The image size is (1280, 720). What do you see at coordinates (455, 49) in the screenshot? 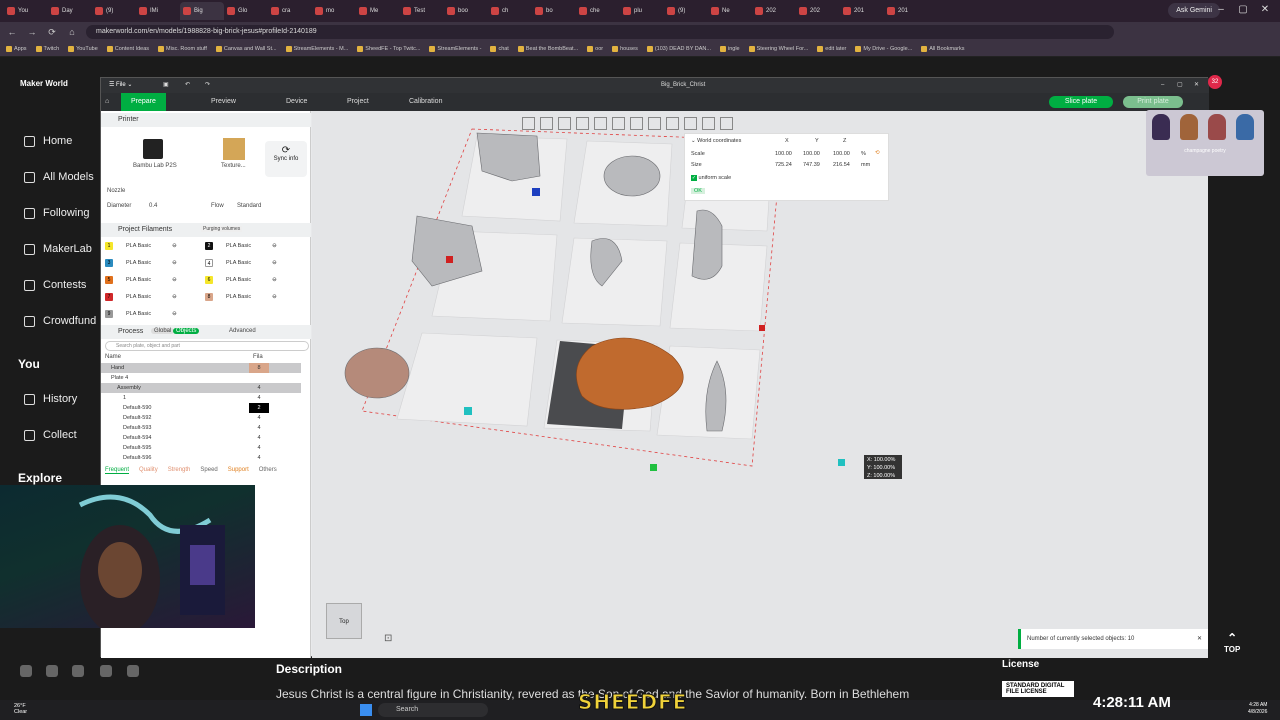
I see `bookmark-item: StreamElements -` at bounding box center [455, 49].